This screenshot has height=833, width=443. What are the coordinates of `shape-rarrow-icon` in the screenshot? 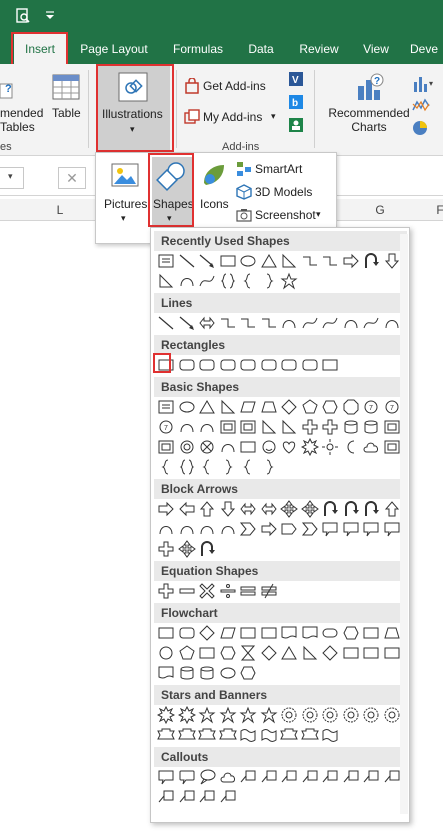 It's located at (351, 261).